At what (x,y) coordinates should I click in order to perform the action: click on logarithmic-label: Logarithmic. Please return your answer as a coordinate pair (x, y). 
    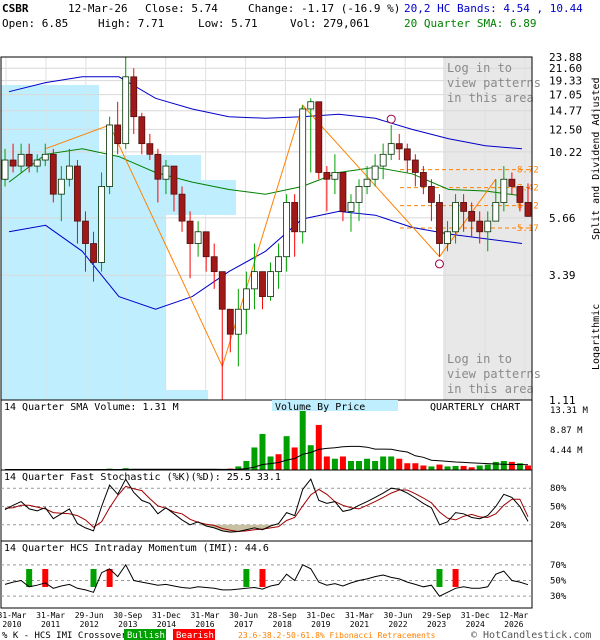
    Looking at the image, I should click on (595, 337).